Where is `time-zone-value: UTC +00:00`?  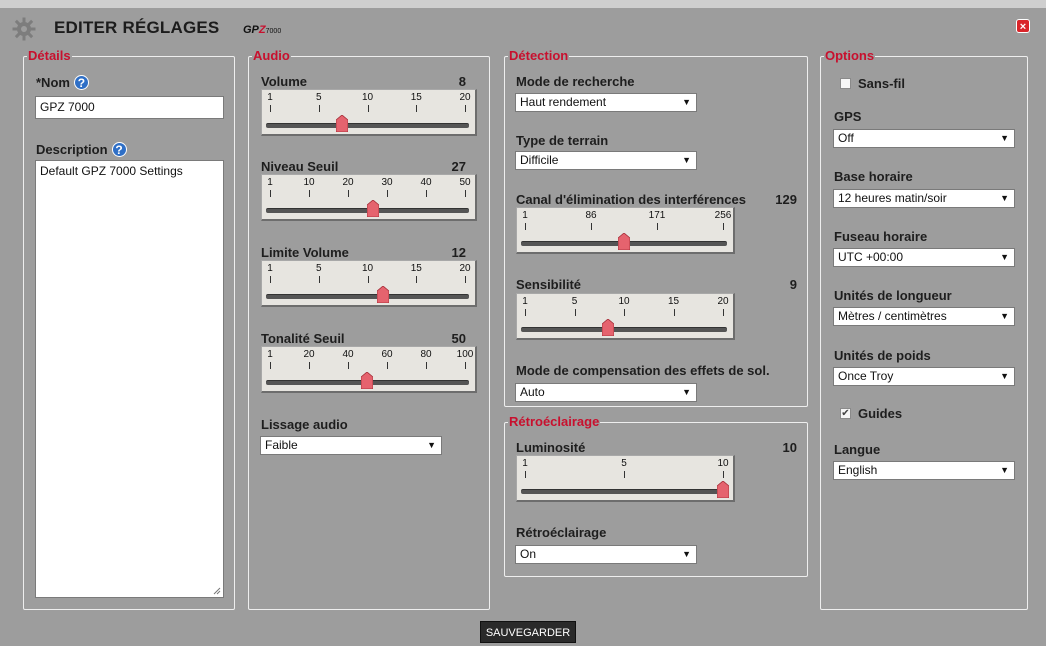 time-zone-value: UTC +00:00 is located at coordinates (871, 257).